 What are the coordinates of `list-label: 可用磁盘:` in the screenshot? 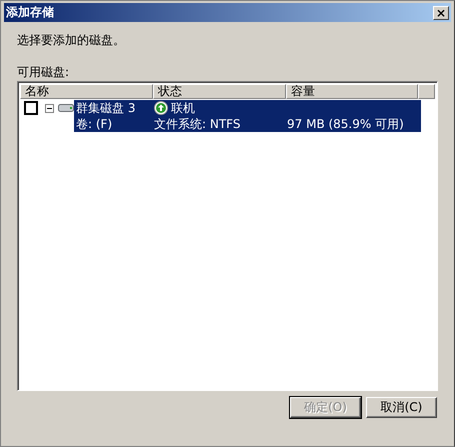 It's located at (43, 71).